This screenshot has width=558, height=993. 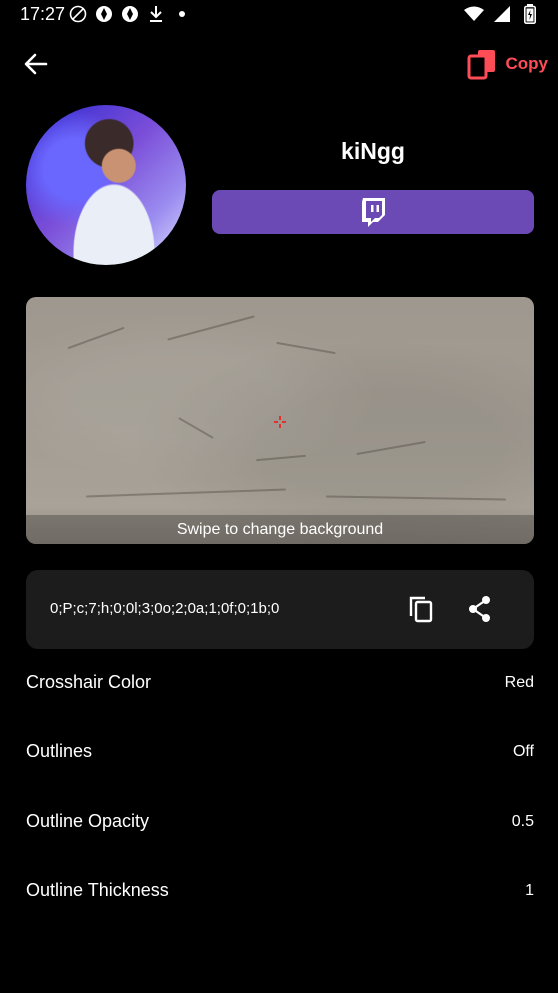 I want to click on status-bar: 17:27, so click(x=279, y=15).